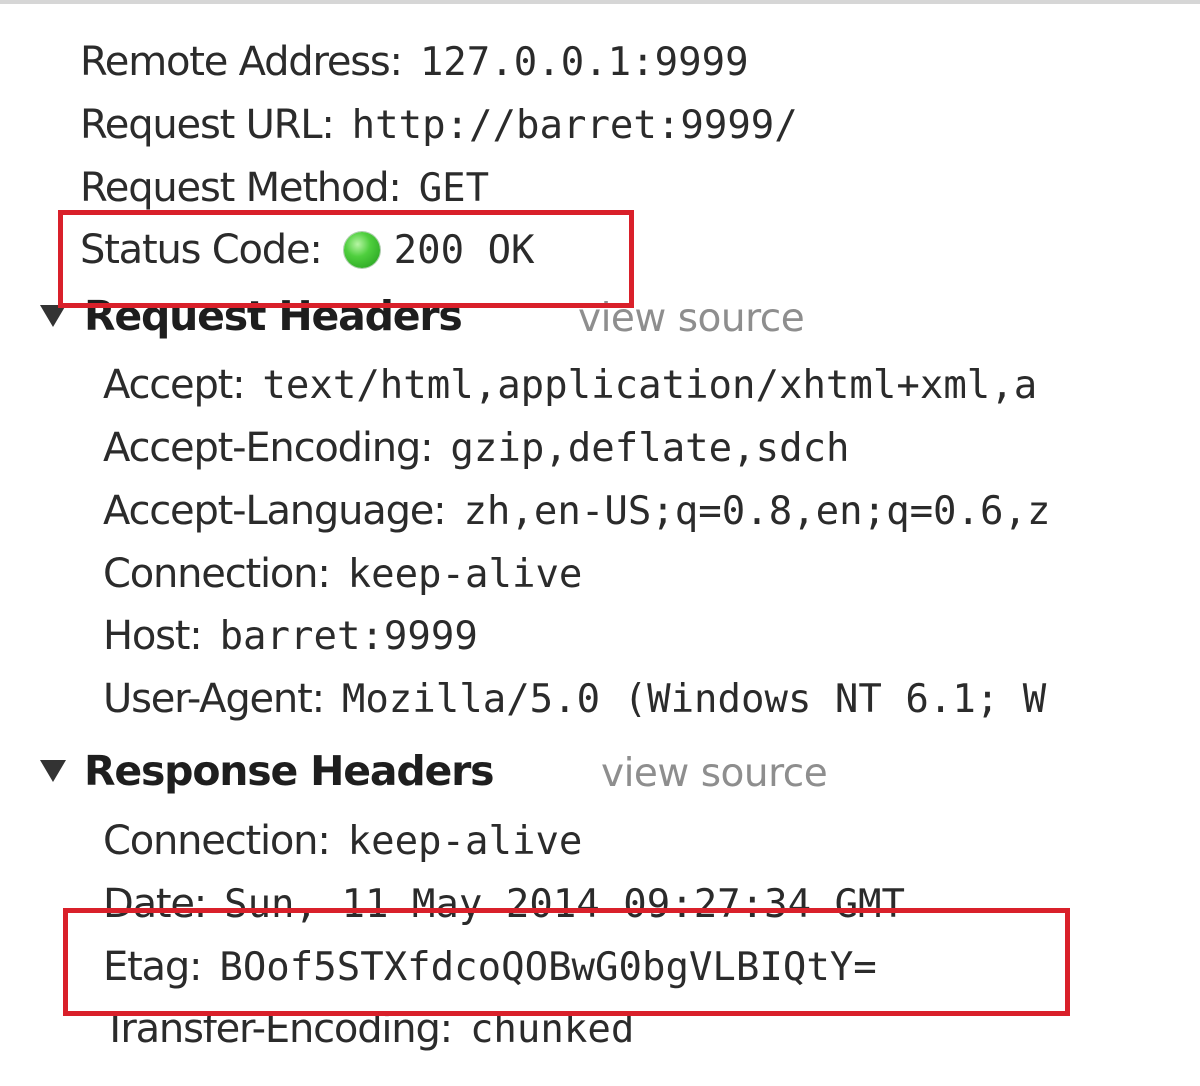 This screenshot has width=1200, height=1086. I want to click on remote-address-row: Remote Address: 127.0.0.1:9999, so click(414, 62).